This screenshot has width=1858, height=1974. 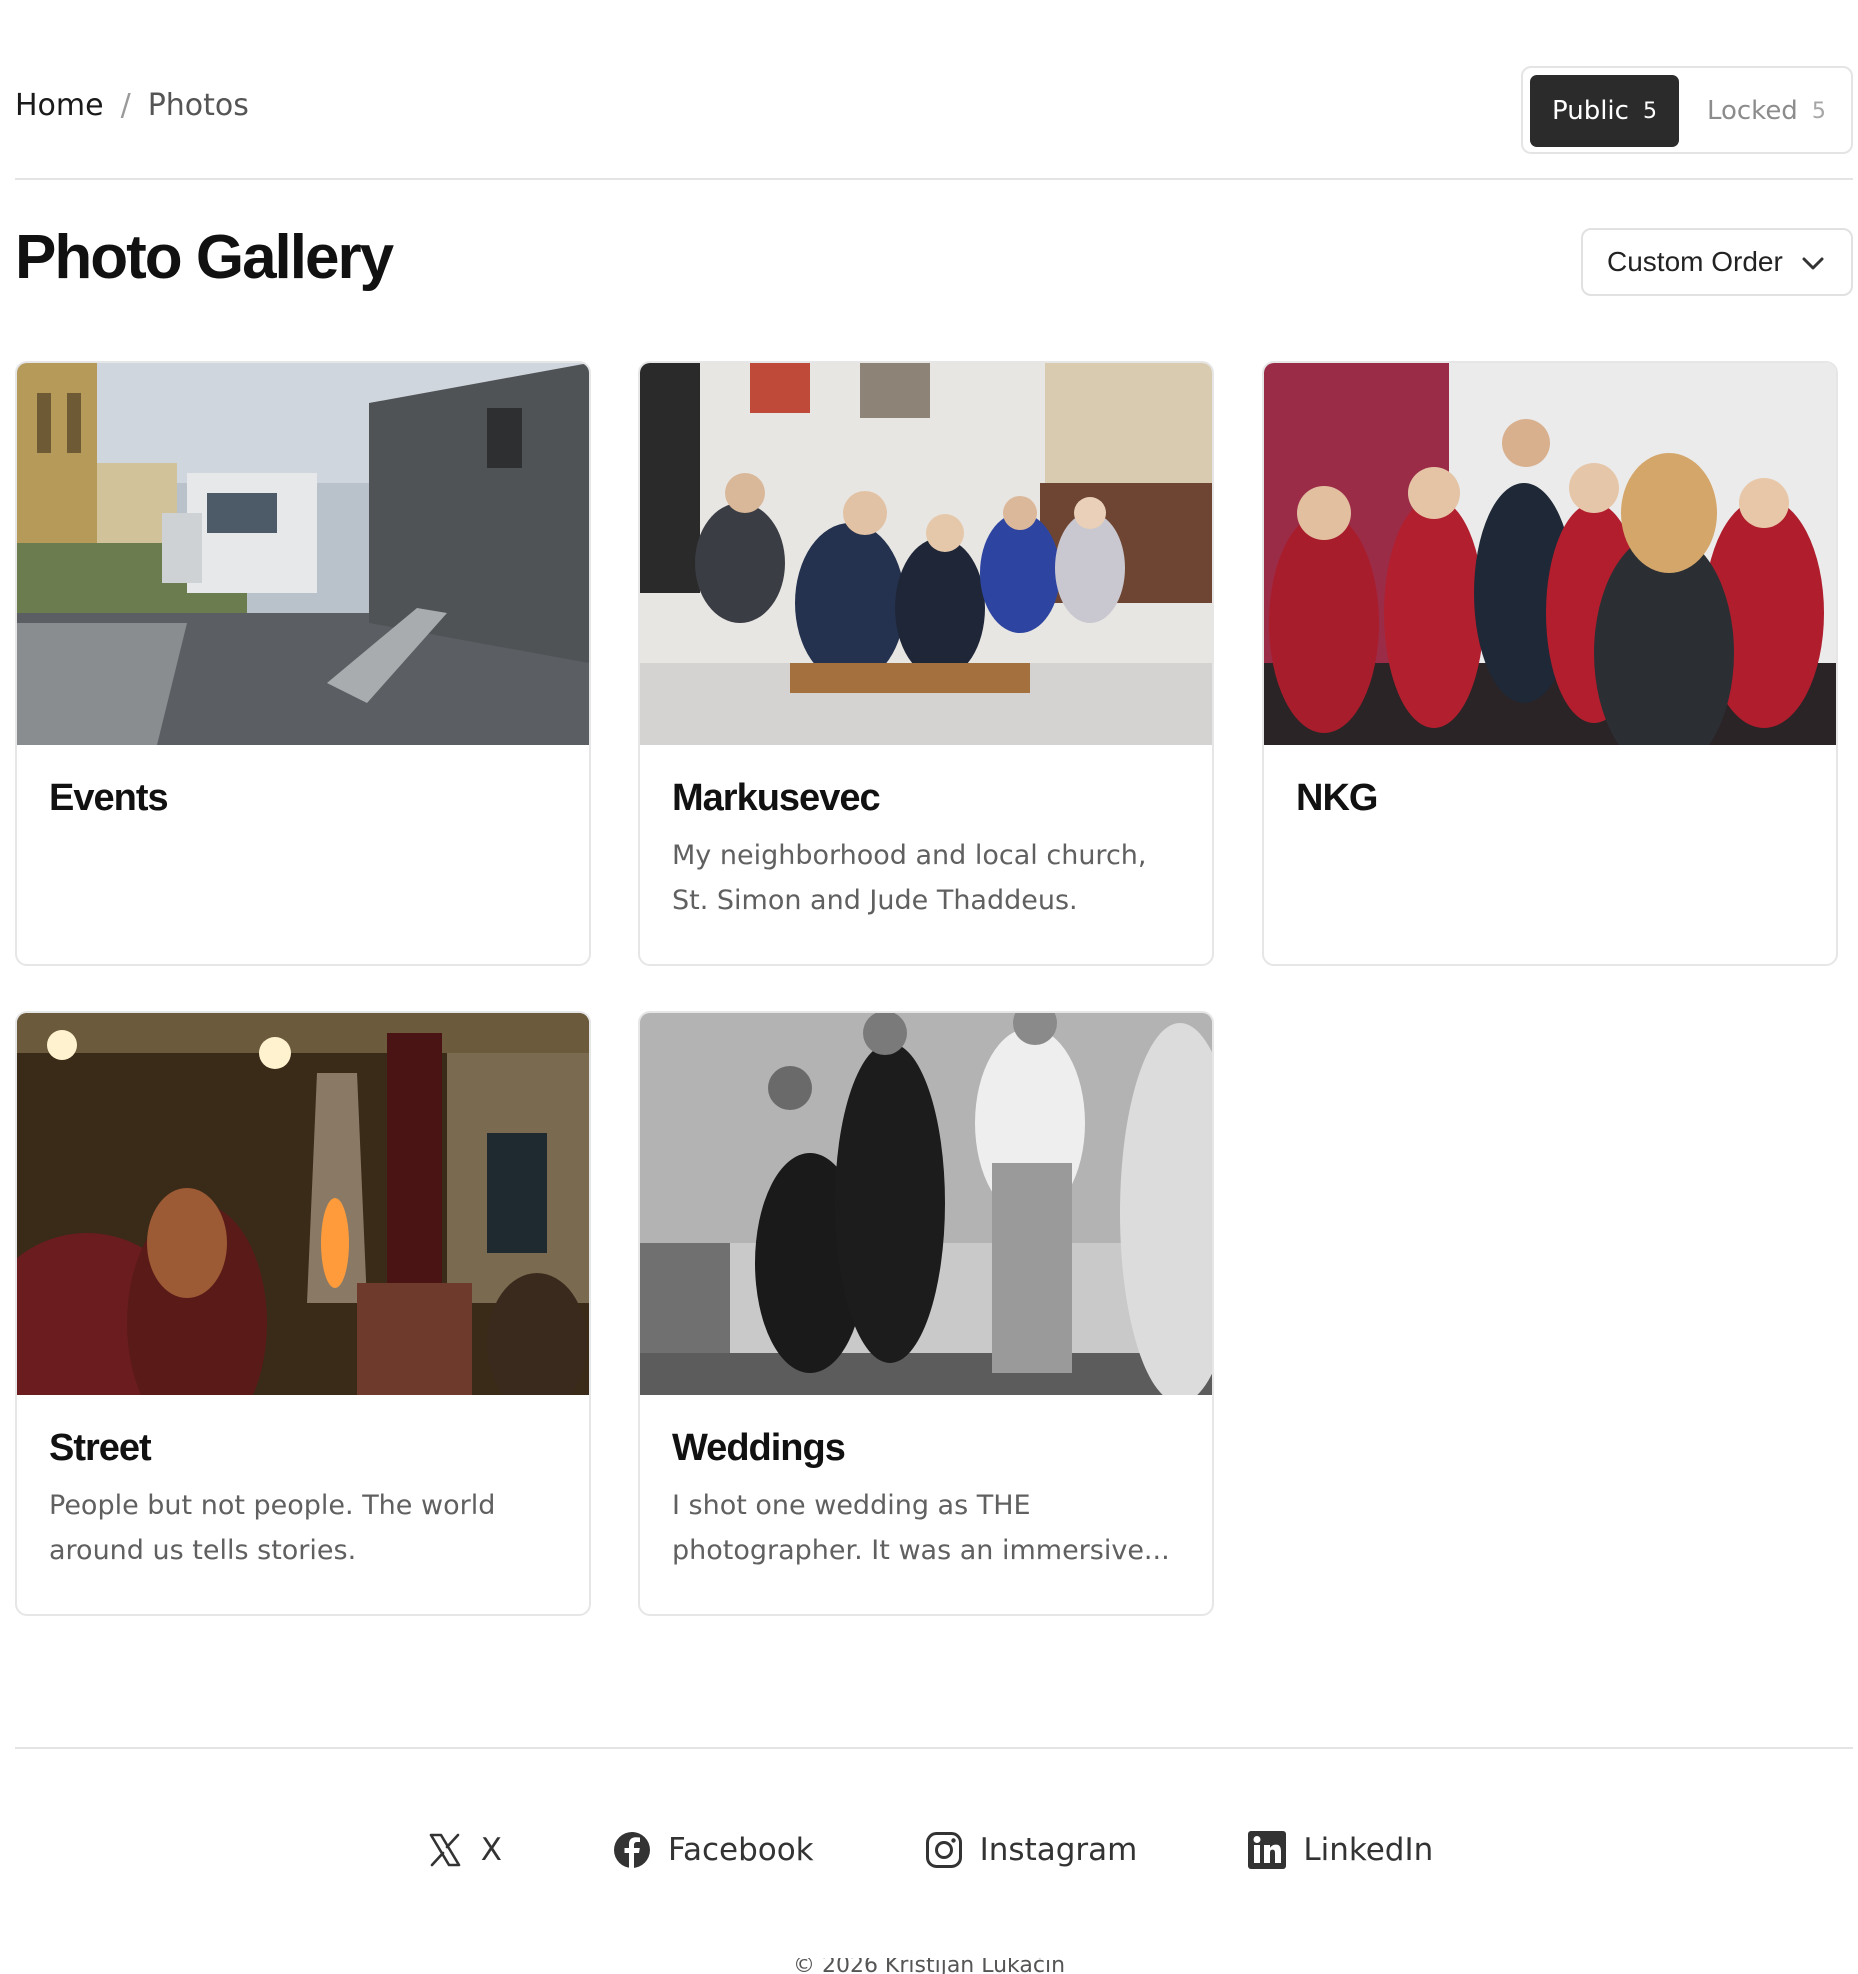 I want to click on social-label-facebook: Facebook, so click(x=740, y=1850).